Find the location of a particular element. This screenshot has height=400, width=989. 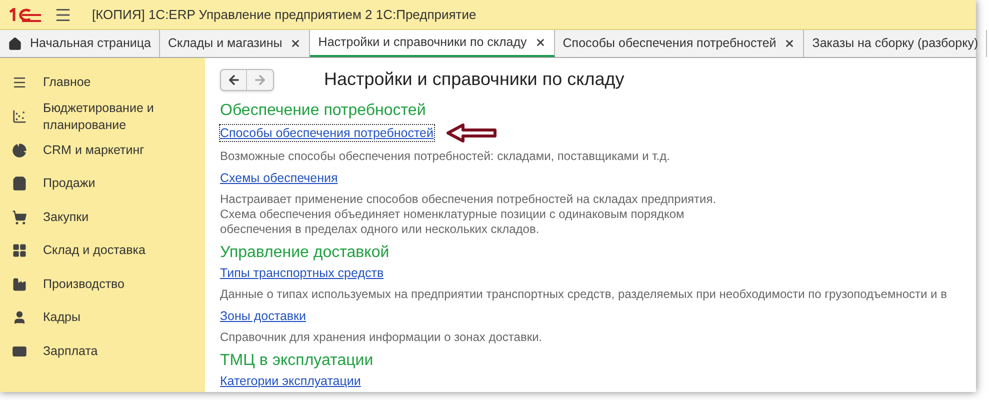

home-icon is located at coordinates (15, 43).